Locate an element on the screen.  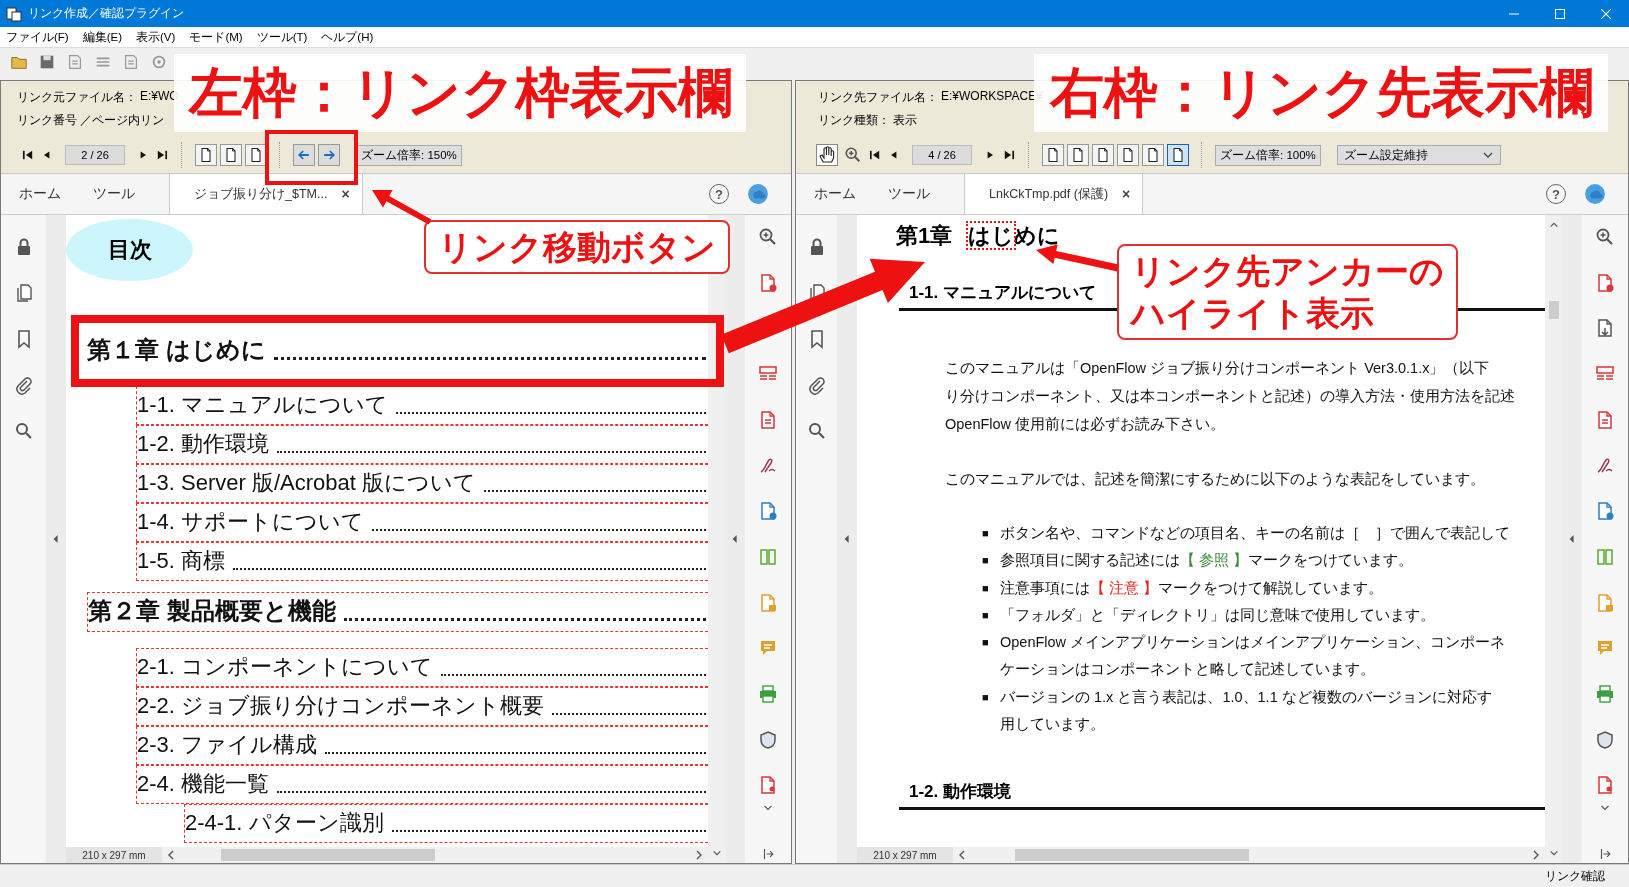
previous-link-button is located at coordinates (304, 155).